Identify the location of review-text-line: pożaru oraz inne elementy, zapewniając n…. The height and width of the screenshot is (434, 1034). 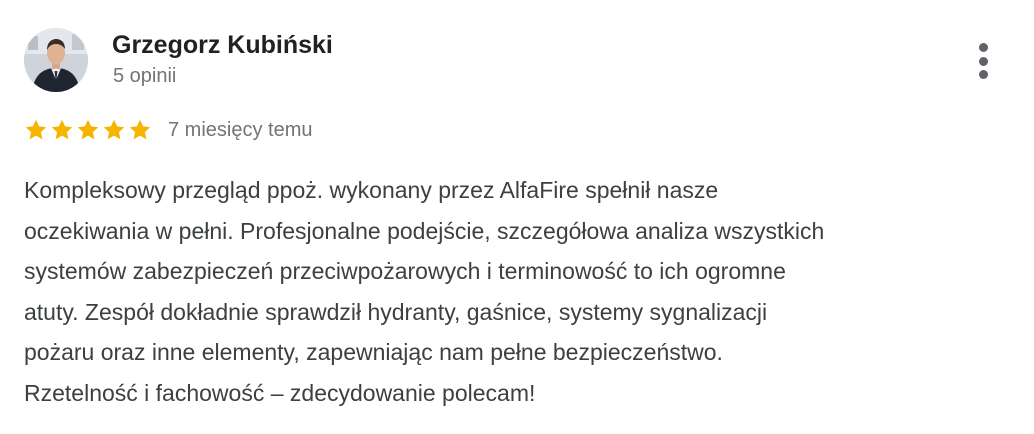
(373, 352).